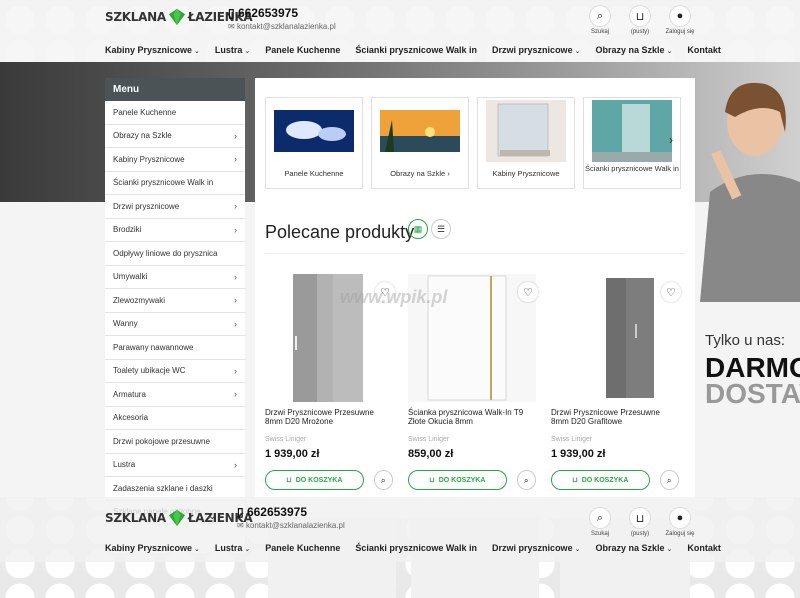 The image size is (800, 598). What do you see at coordinates (175, 465) in the screenshot?
I see `menu-item: Lustra ›` at bounding box center [175, 465].